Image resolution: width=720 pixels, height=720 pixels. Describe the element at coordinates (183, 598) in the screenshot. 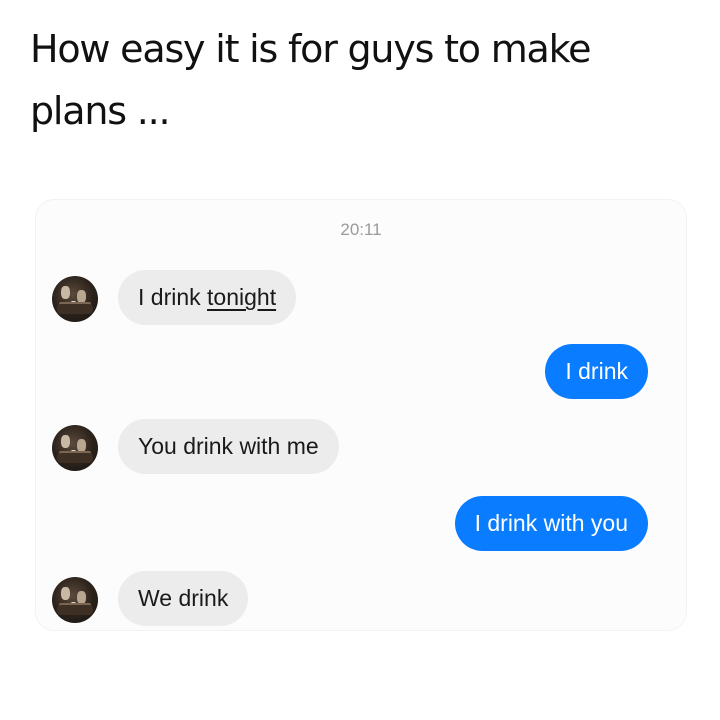

I see `incoming-message-bubble: We drink` at that location.